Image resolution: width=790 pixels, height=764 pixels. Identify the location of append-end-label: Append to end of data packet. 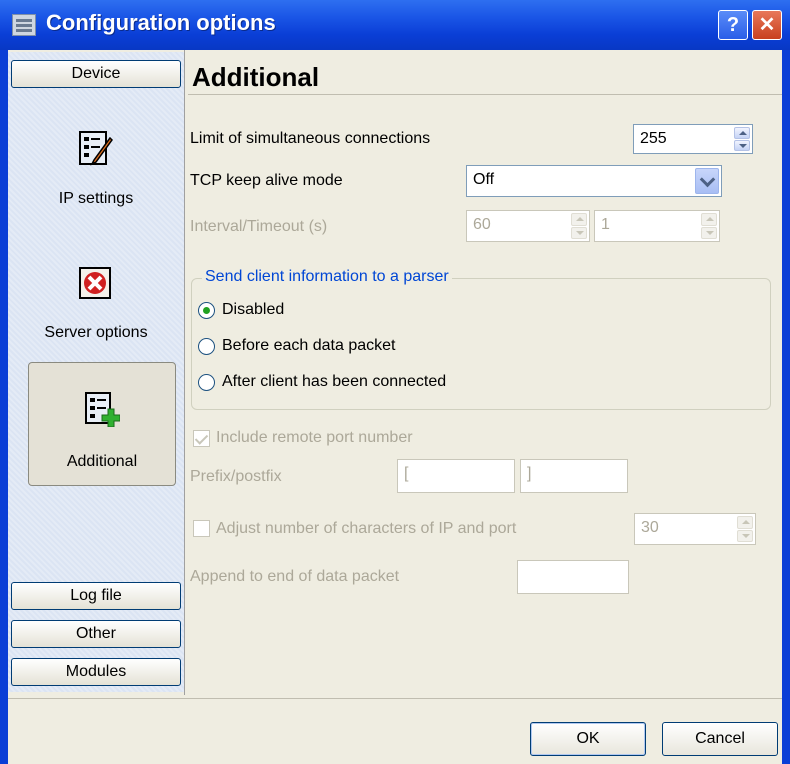
(295, 576).